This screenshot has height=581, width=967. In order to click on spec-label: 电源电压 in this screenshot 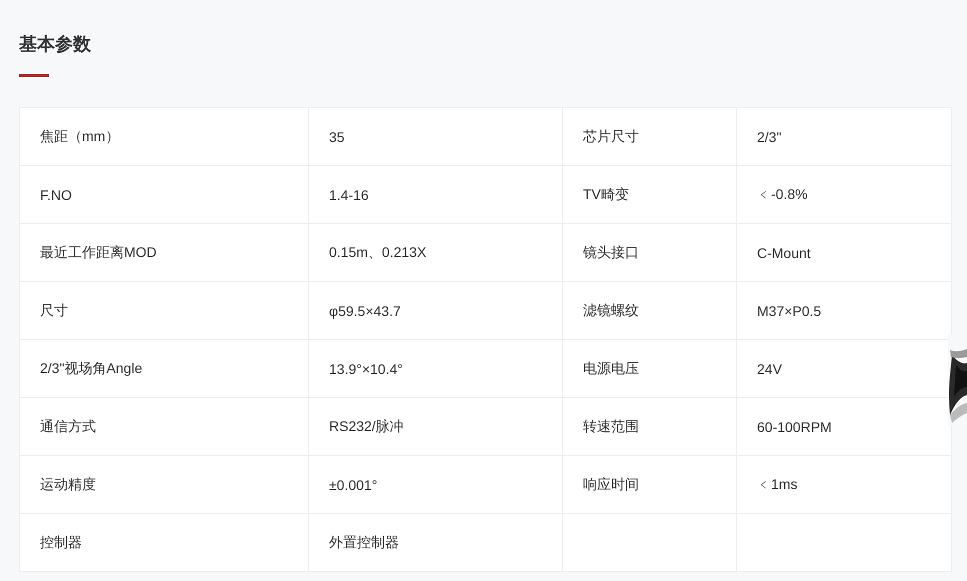, I will do `click(611, 368)`.